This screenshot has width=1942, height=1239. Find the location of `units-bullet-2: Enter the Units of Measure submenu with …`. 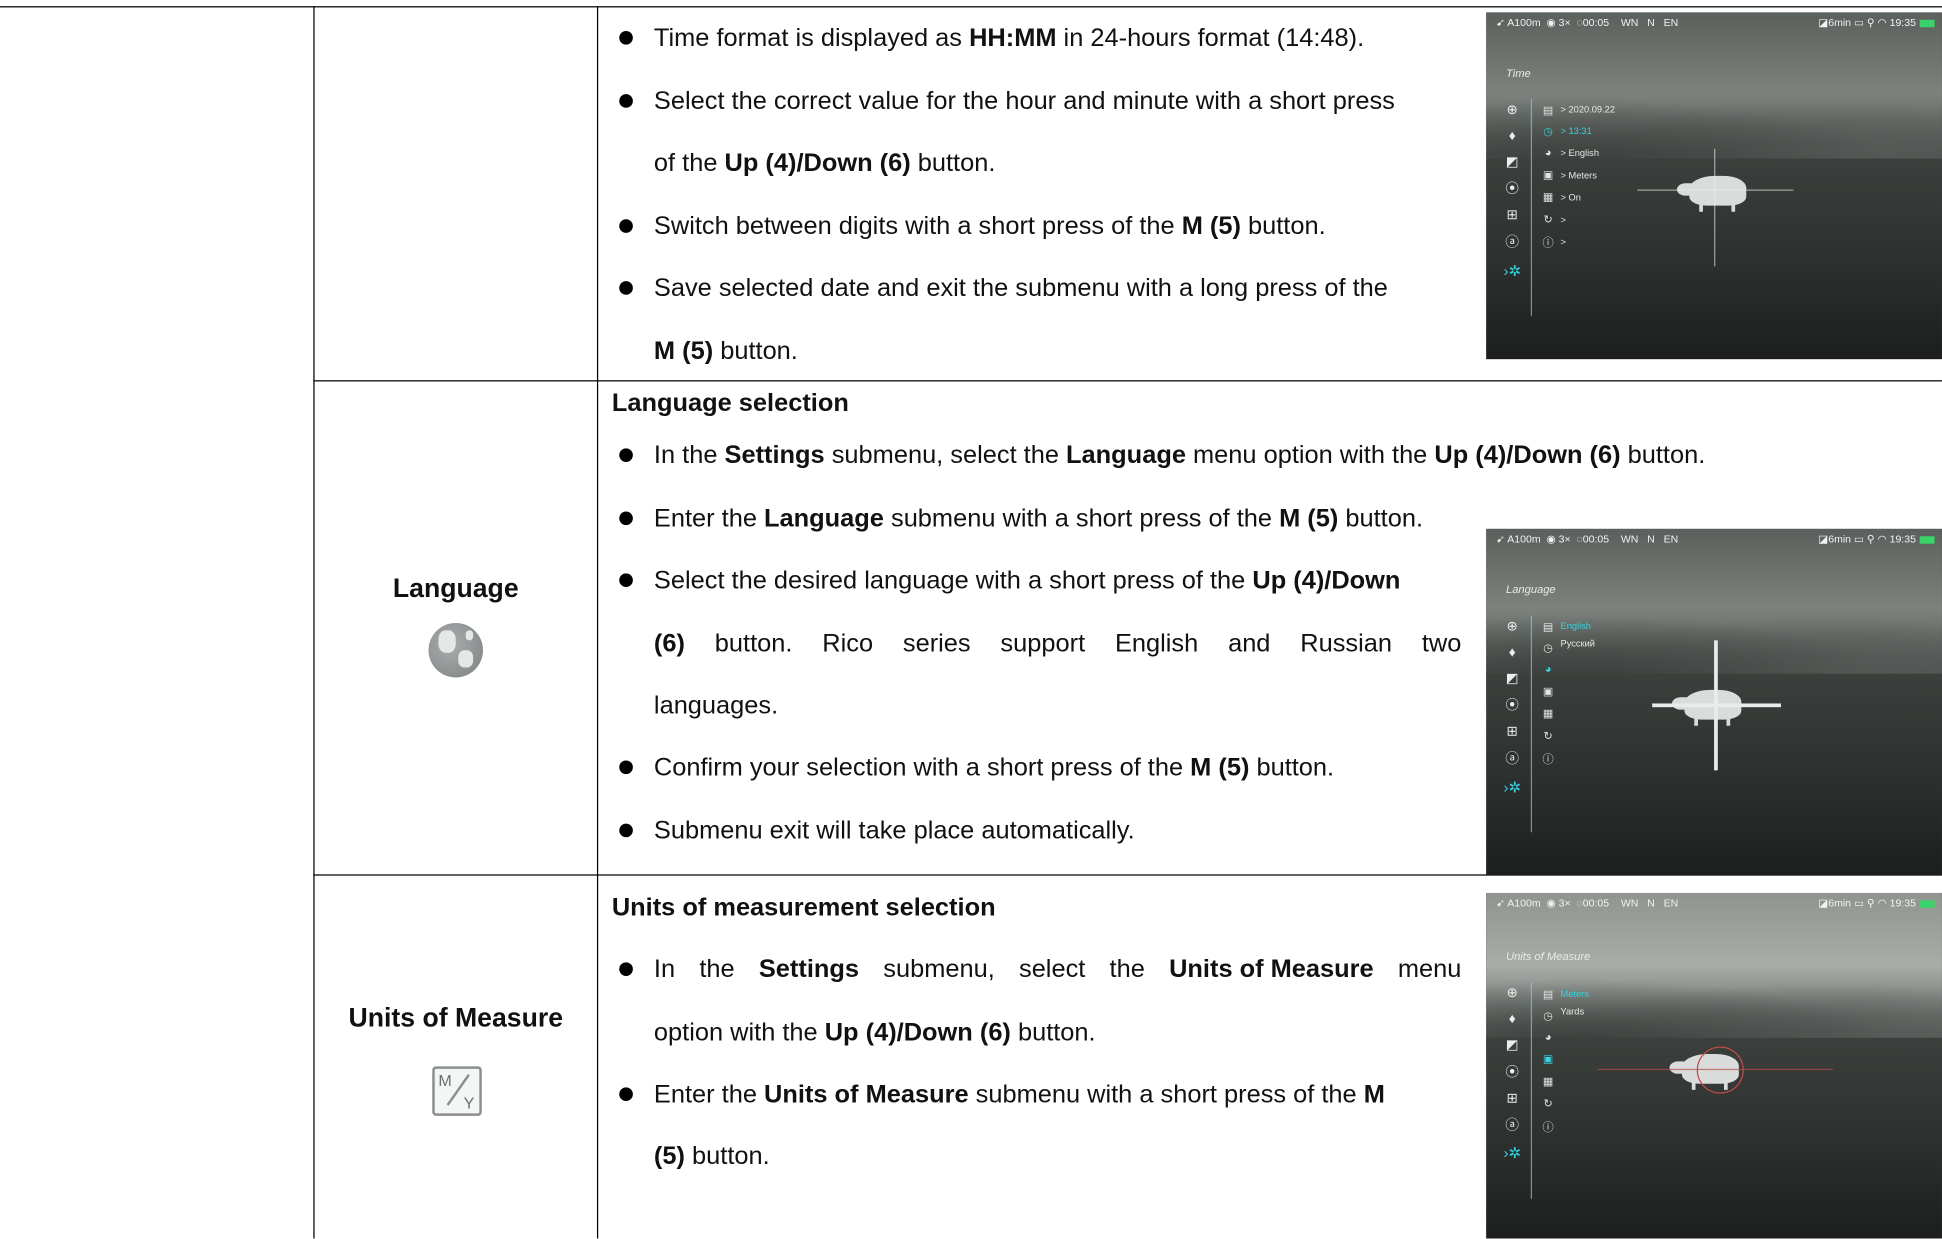

units-bullet-2: Enter the Units of Measure submenu with … is located at coordinates (1019, 1094).